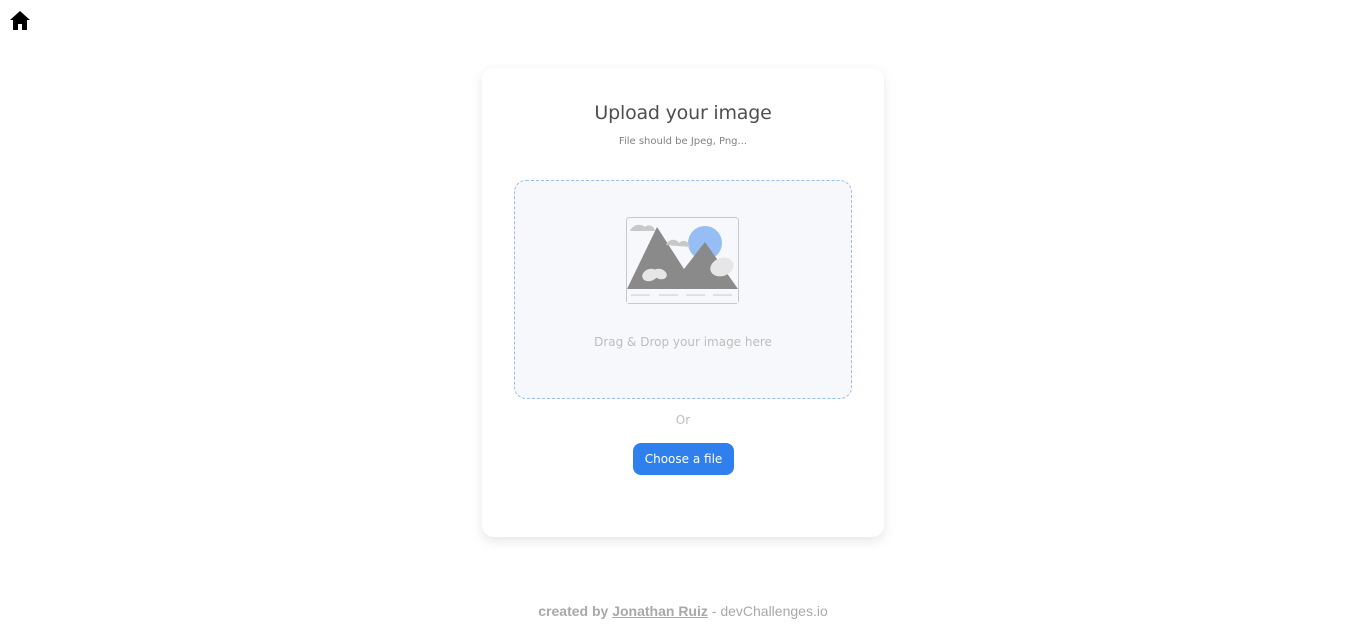 The image size is (1366, 643). What do you see at coordinates (573, 611) in the screenshot?
I see `footer-prefix: created by` at bounding box center [573, 611].